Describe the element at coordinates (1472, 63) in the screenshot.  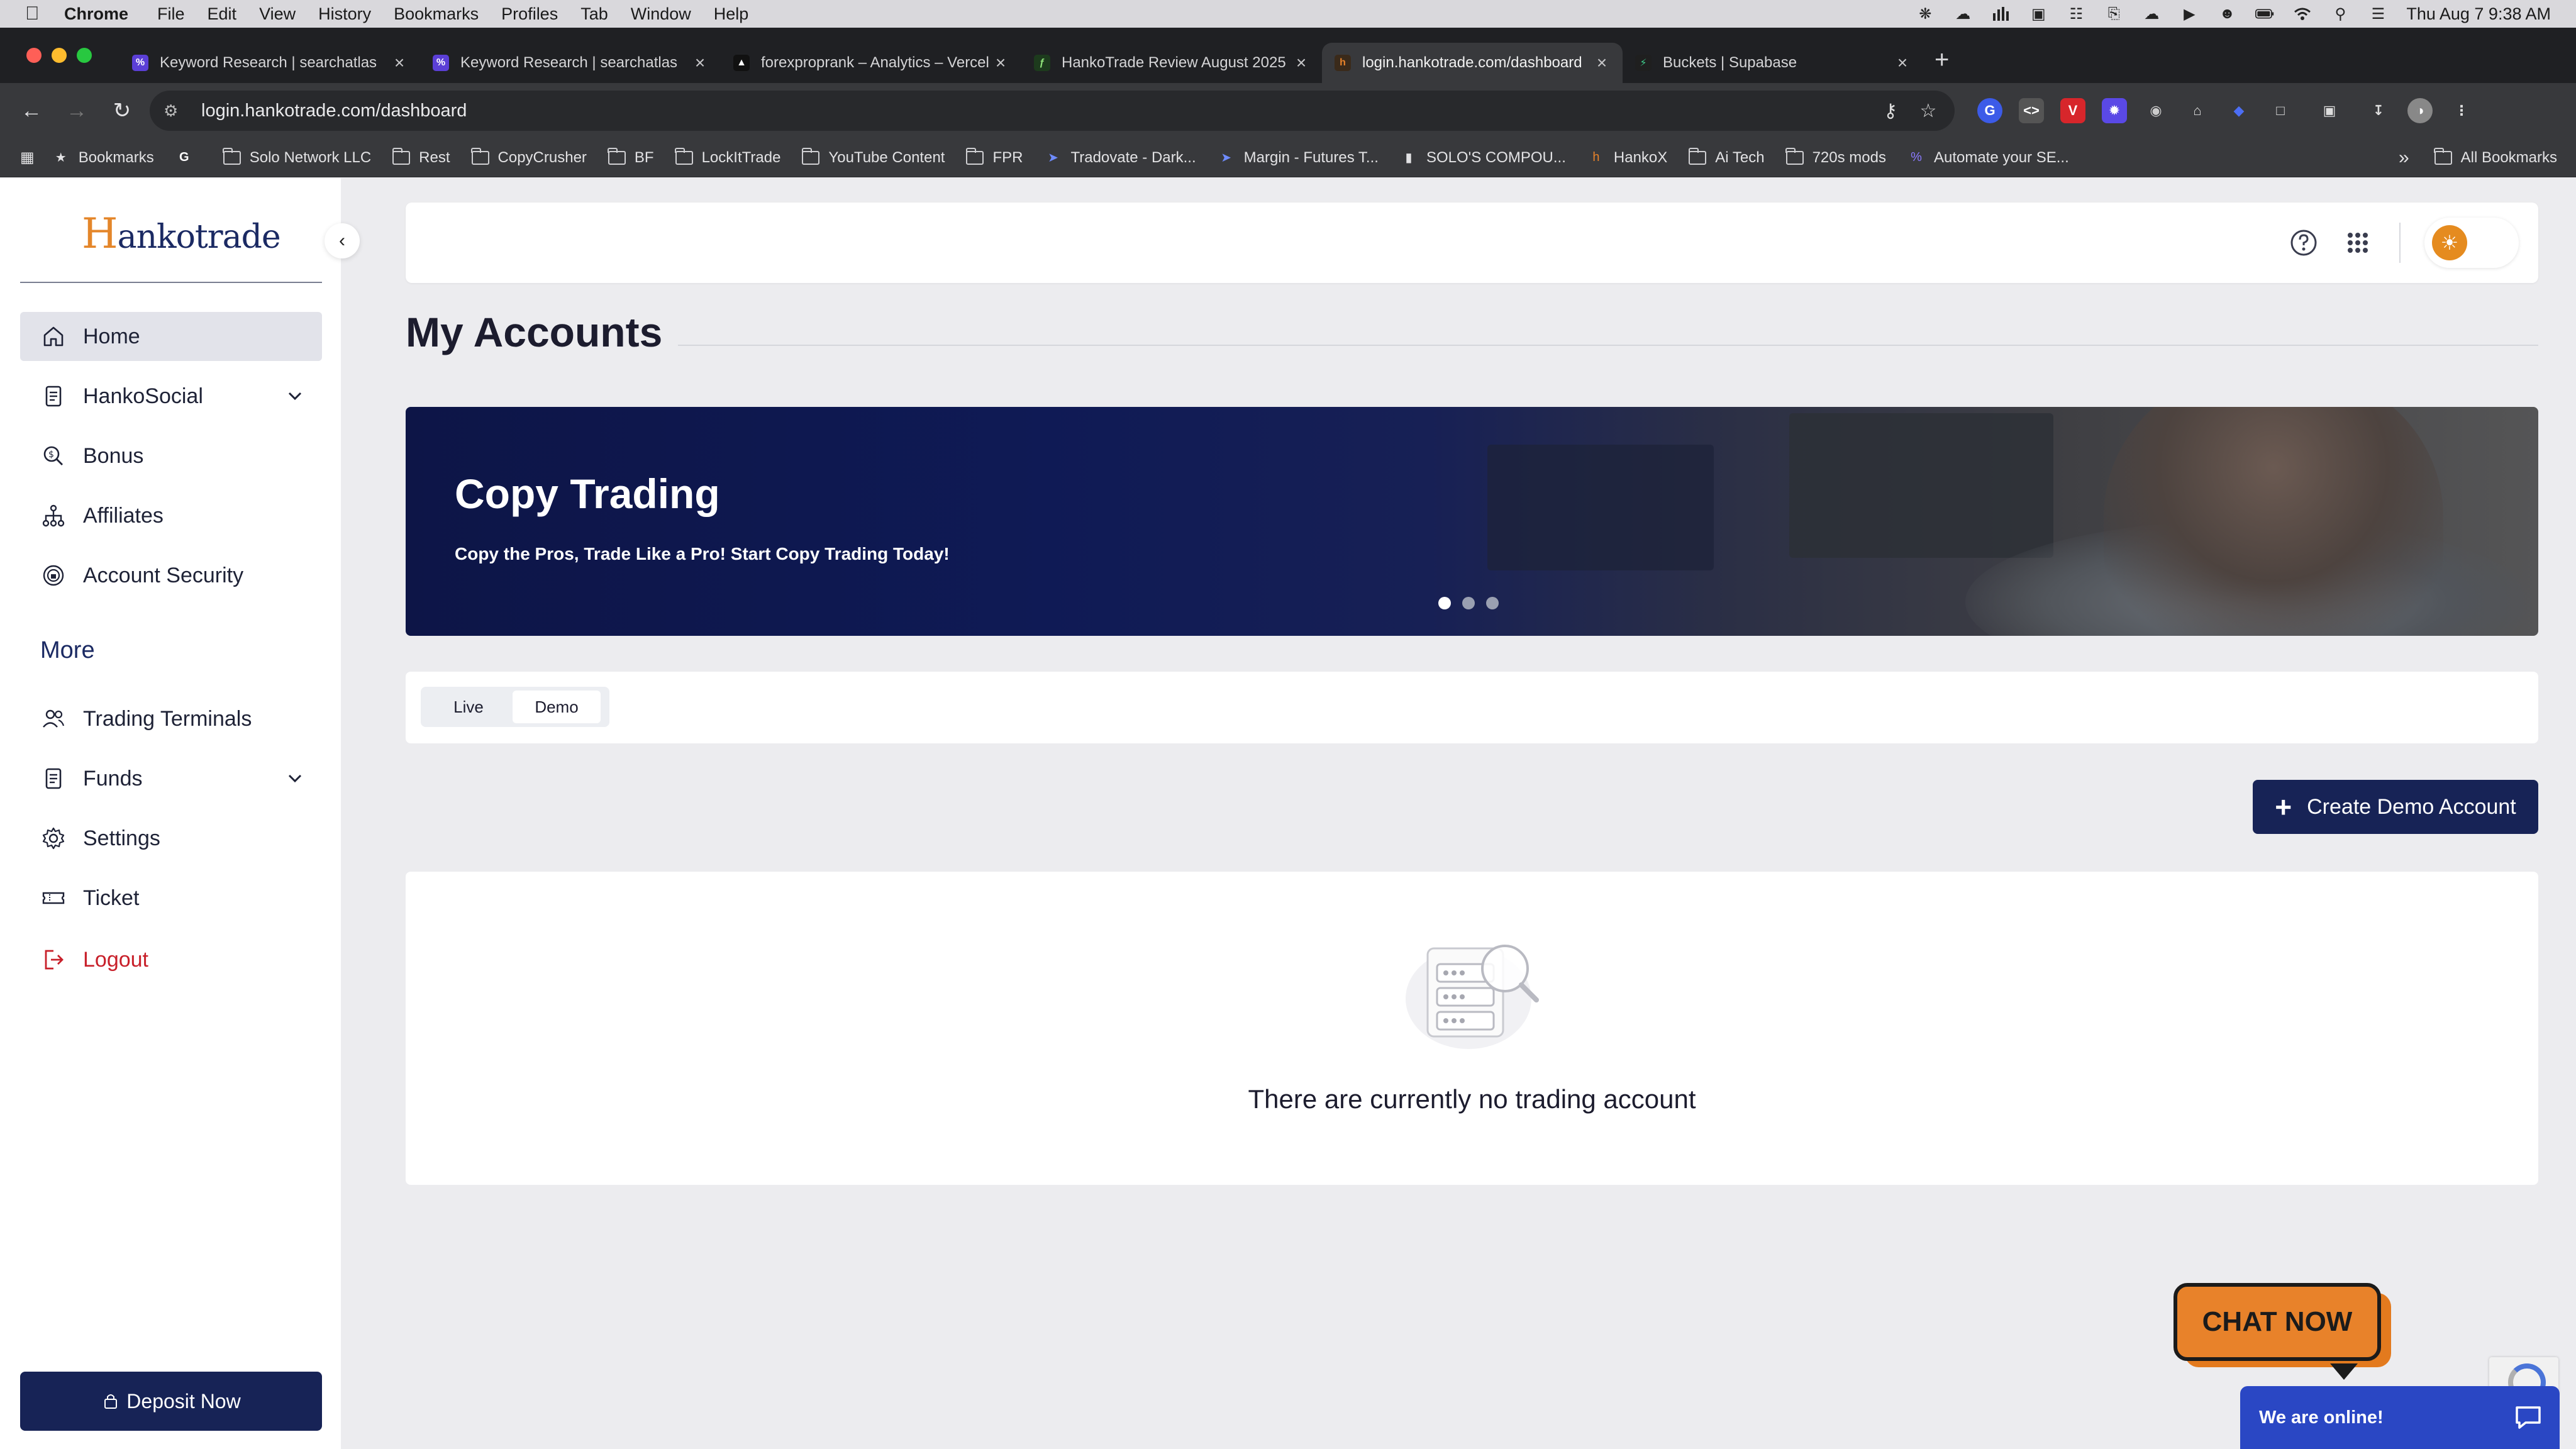
I see `browser-tab-active: h login.hankotrade.com/dashboard ×` at that location.